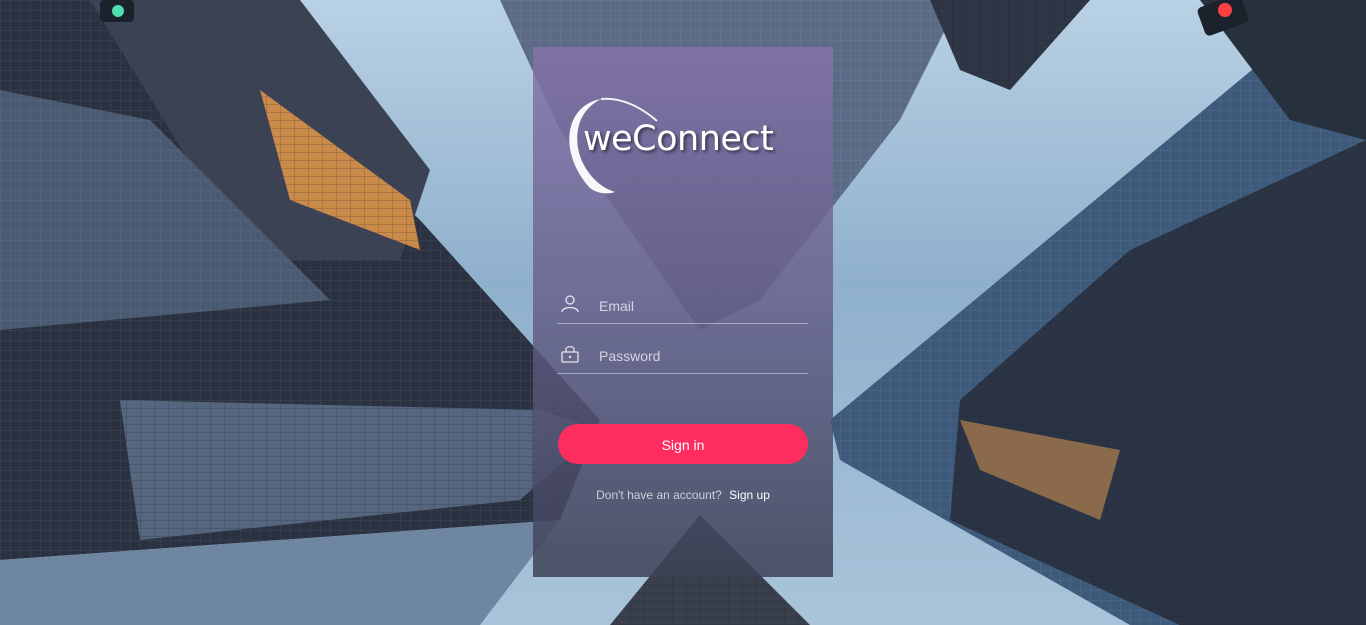  What do you see at coordinates (570, 354) in the screenshot?
I see `lock-icon` at bounding box center [570, 354].